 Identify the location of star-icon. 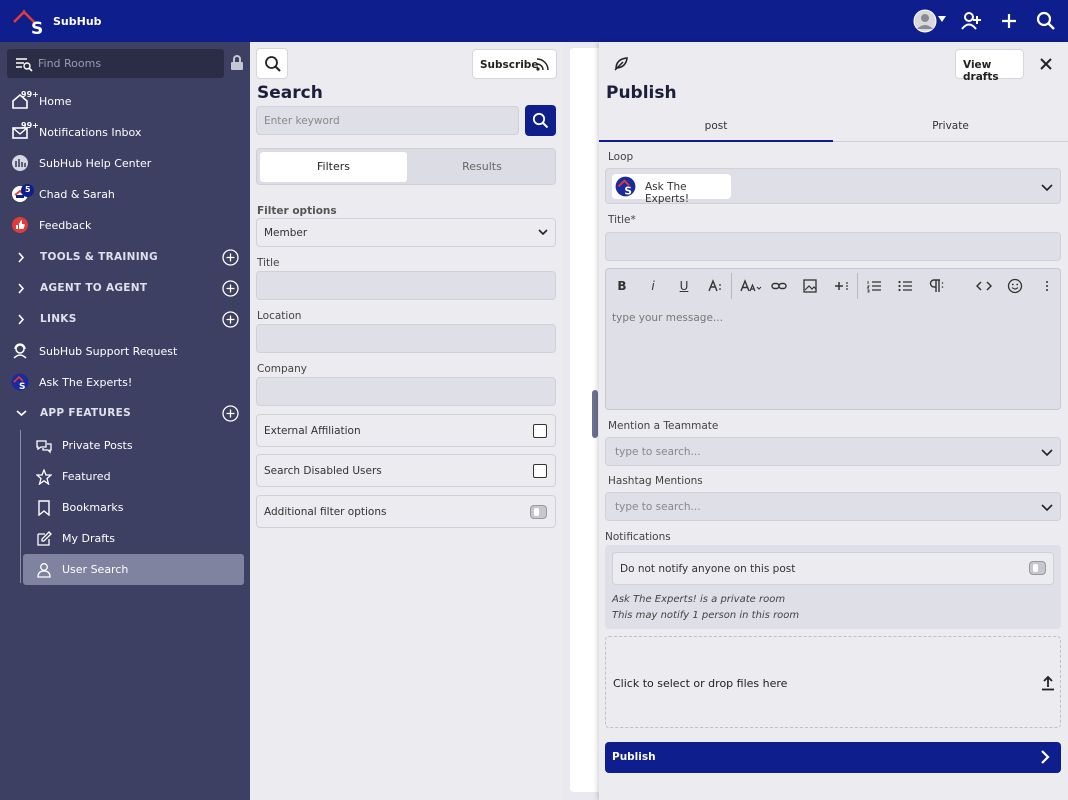
(44, 477).